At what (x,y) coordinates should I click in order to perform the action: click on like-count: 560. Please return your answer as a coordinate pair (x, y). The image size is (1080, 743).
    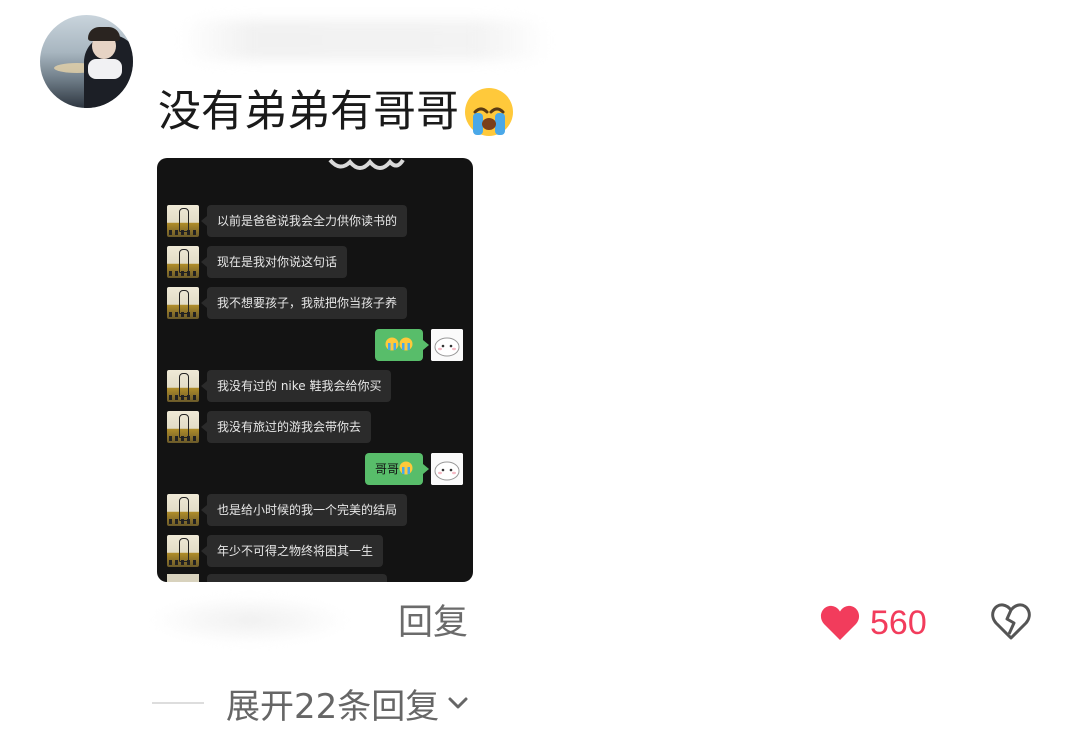
    Looking at the image, I should click on (898, 622).